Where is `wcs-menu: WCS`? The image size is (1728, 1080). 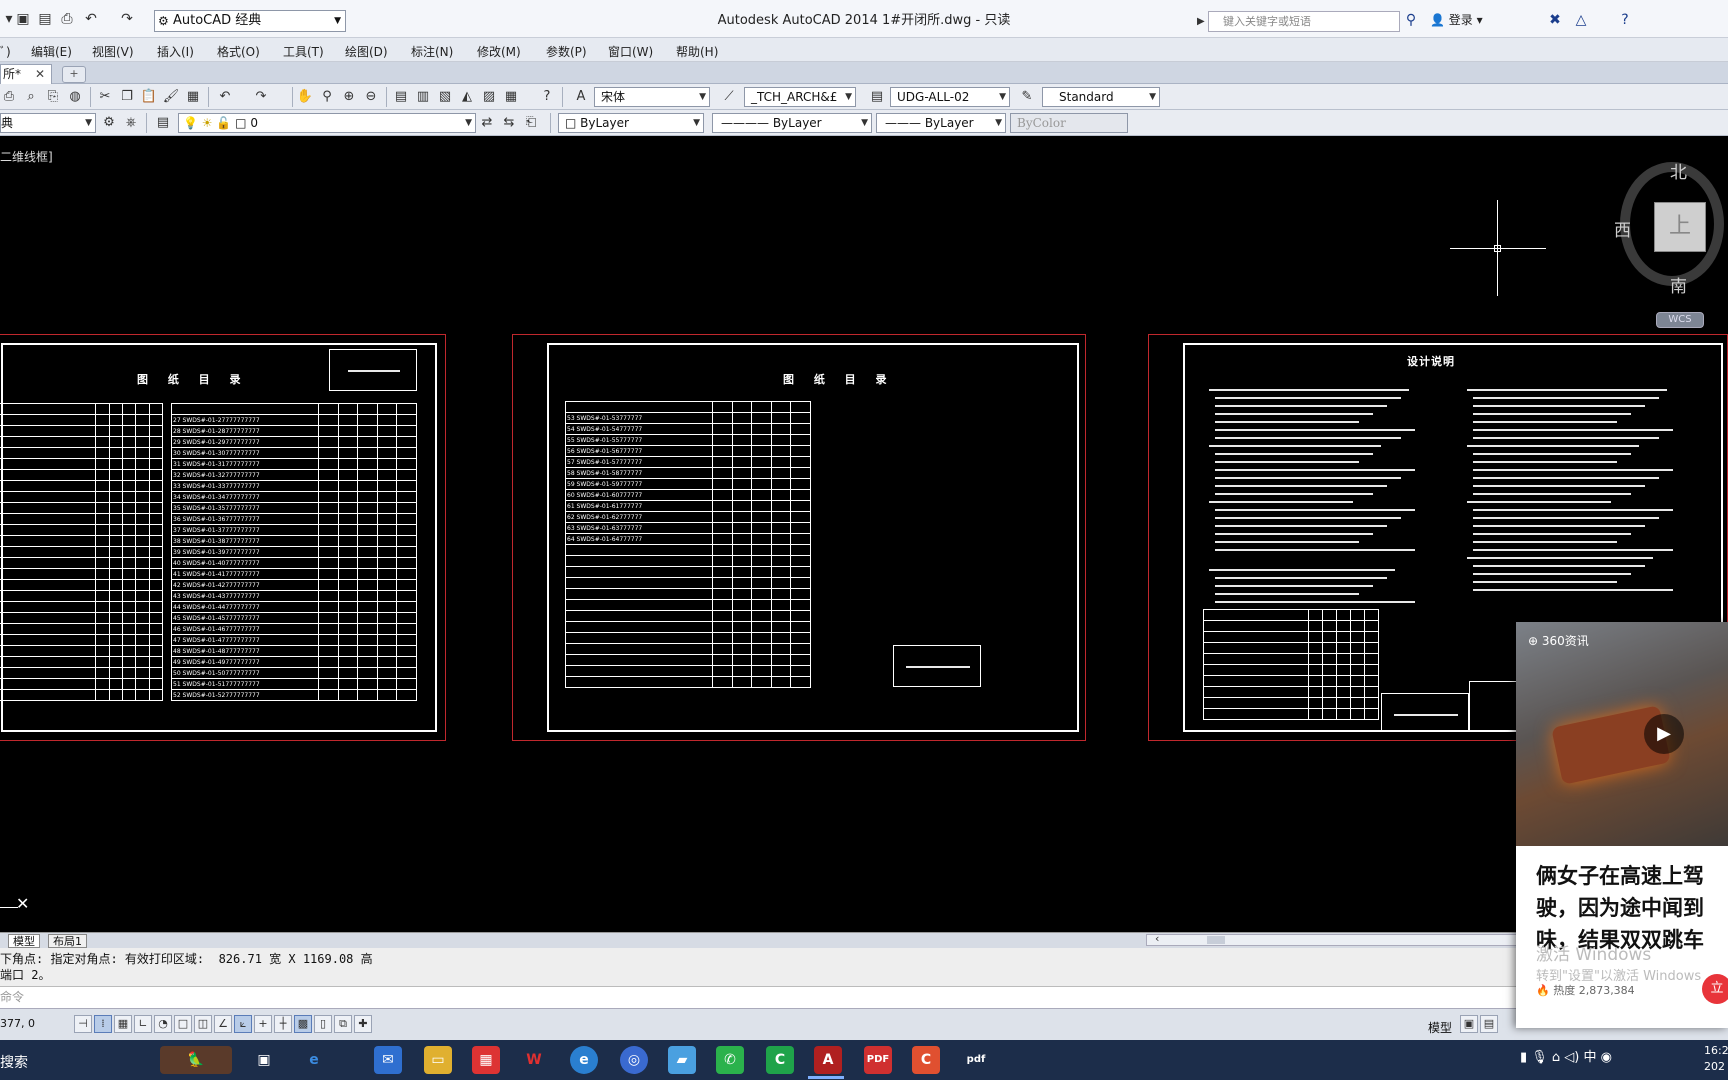 wcs-menu: WCS is located at coordinates (1680, 320).